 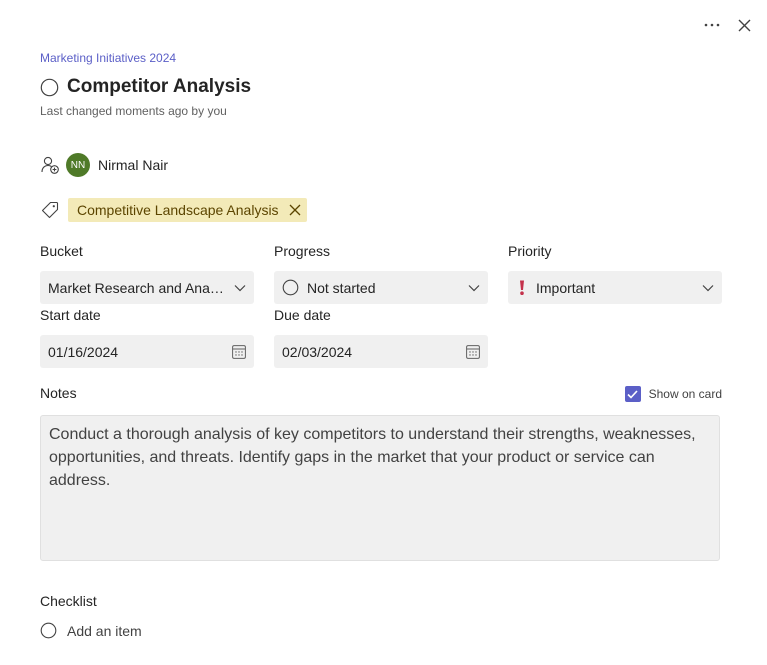 I want to click on priority-value: Important, so click(x=566, y=287).